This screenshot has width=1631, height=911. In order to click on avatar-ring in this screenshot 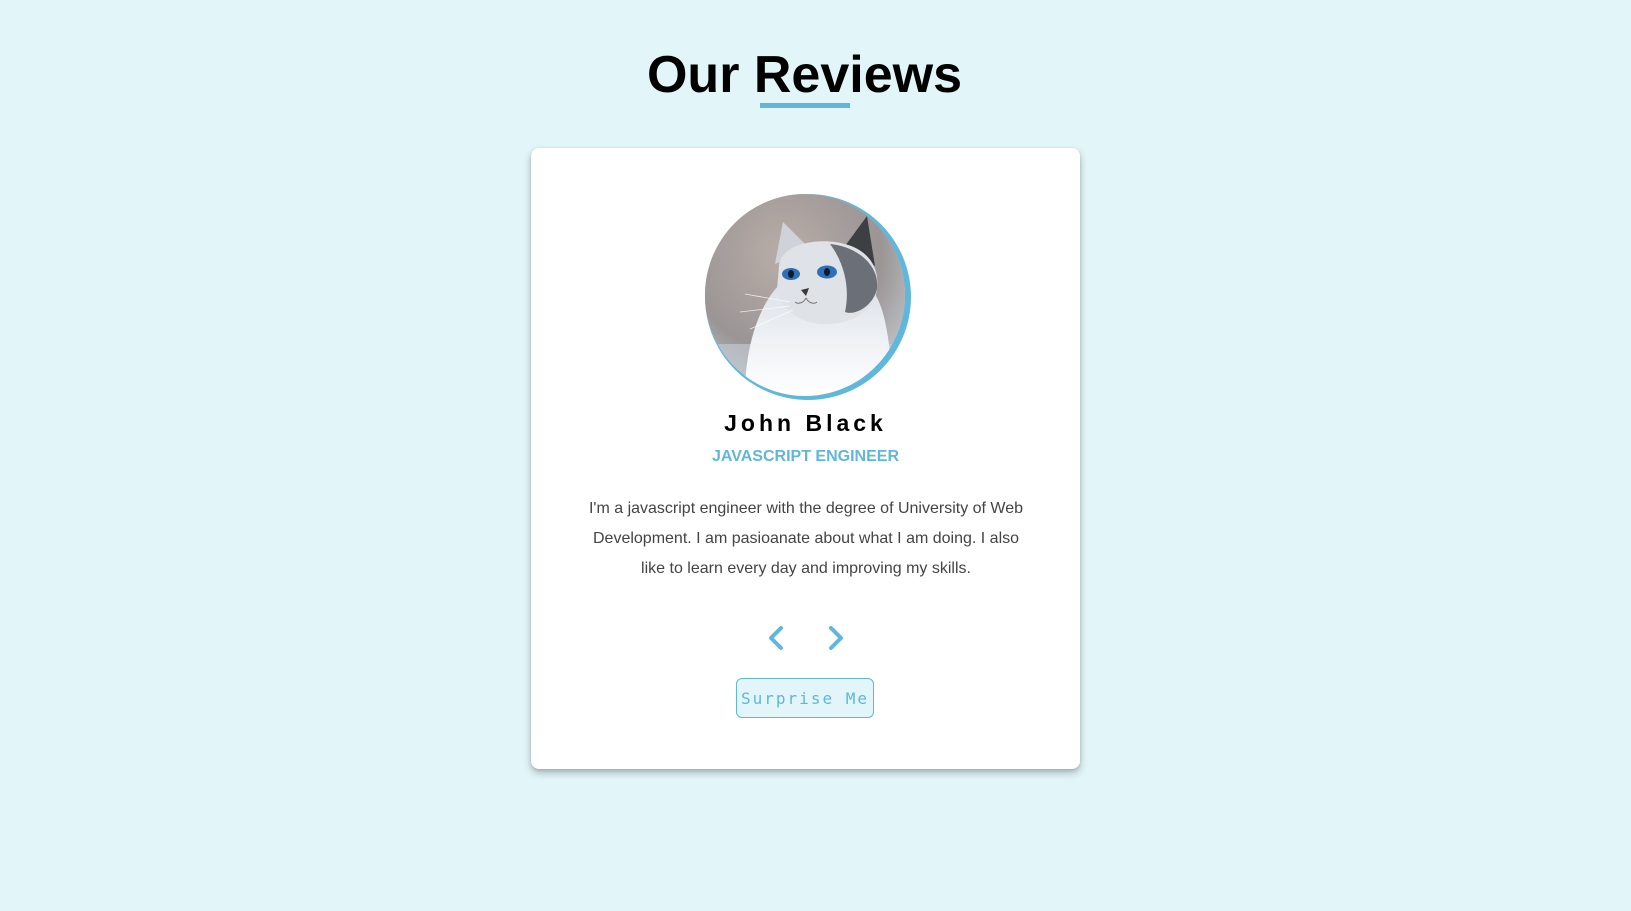, I will do `click(808, 297)`.